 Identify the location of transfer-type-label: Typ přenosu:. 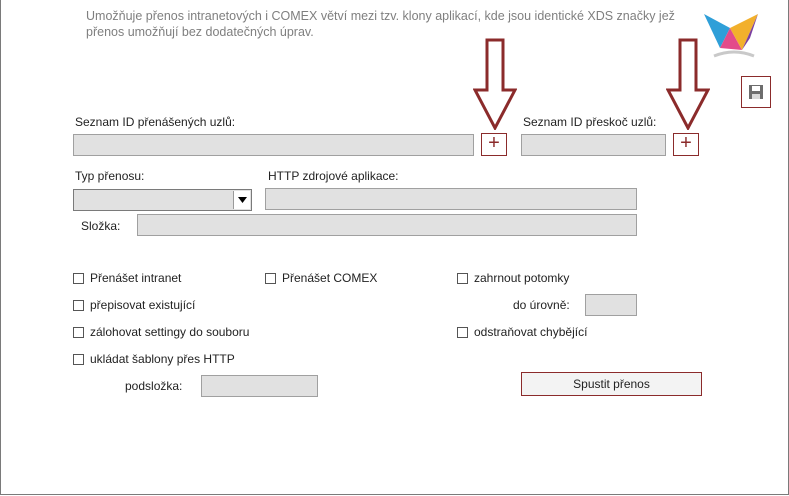
(110, 176).